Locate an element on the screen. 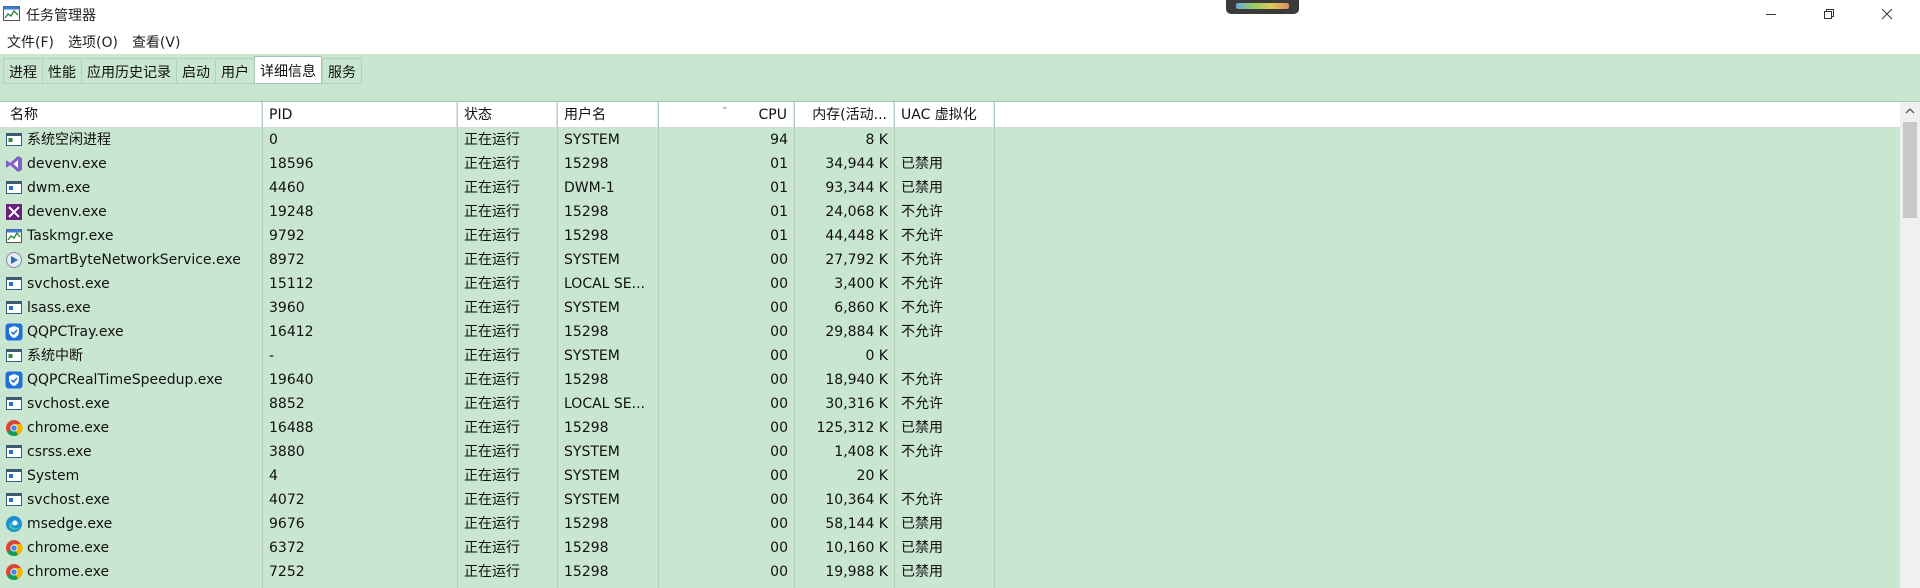 This screenshot has height=588, width=1920. table-row: svchost.exe 4072 正在运行 SYSTEM 00 10,364 K 不允许 is located at coordinates (950, 500).